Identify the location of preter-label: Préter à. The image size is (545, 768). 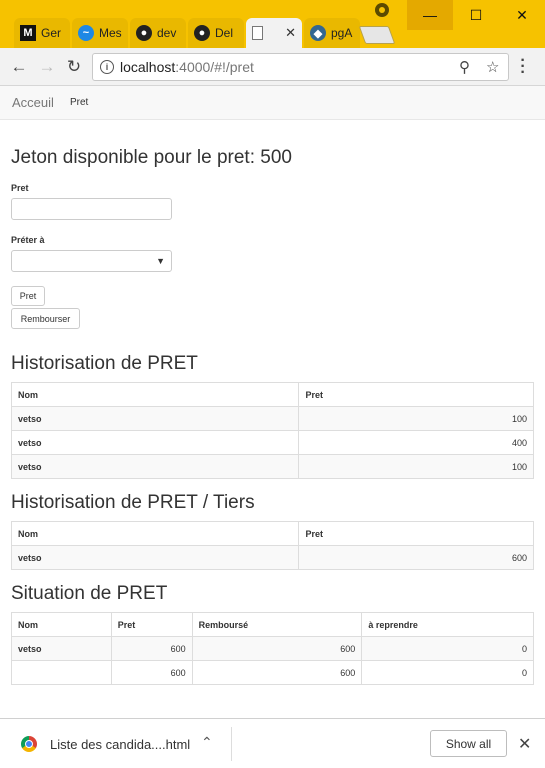
(28, 240).